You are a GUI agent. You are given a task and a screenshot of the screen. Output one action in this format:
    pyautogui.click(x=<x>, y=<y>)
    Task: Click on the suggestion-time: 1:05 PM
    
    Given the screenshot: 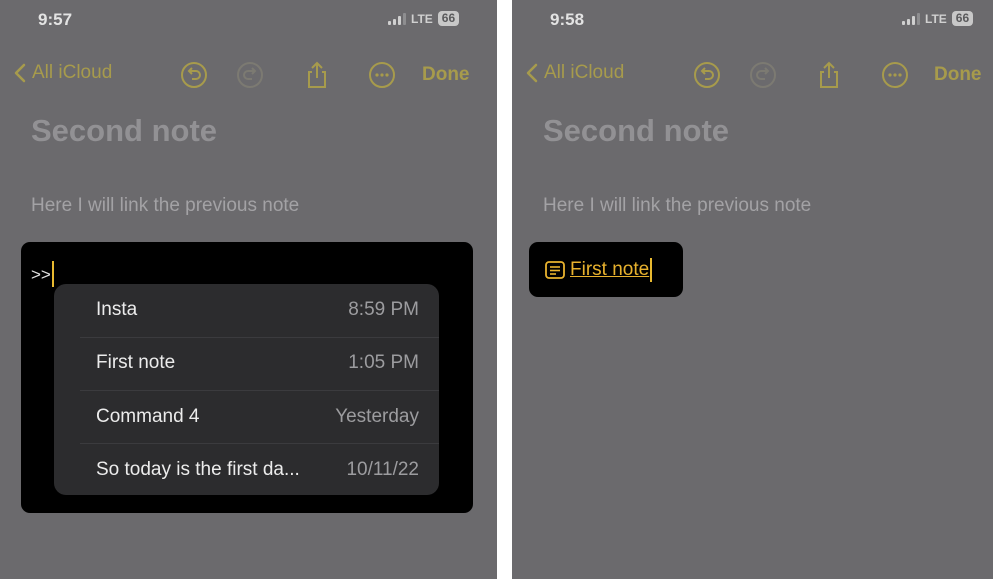 What is the action you would take?
    pyautogui.click(x=383, y=362)
    